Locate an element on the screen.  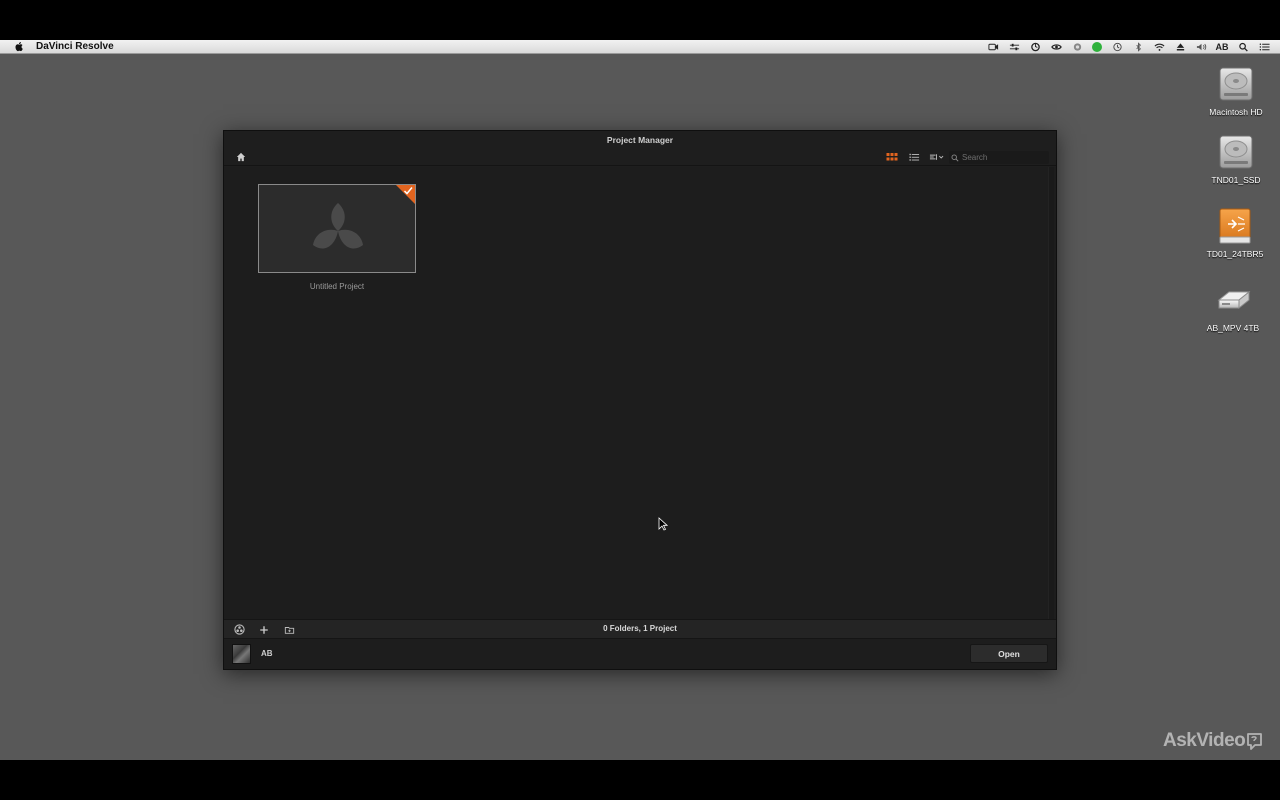
nvidia-icon is located at coordinates (1056, 47).